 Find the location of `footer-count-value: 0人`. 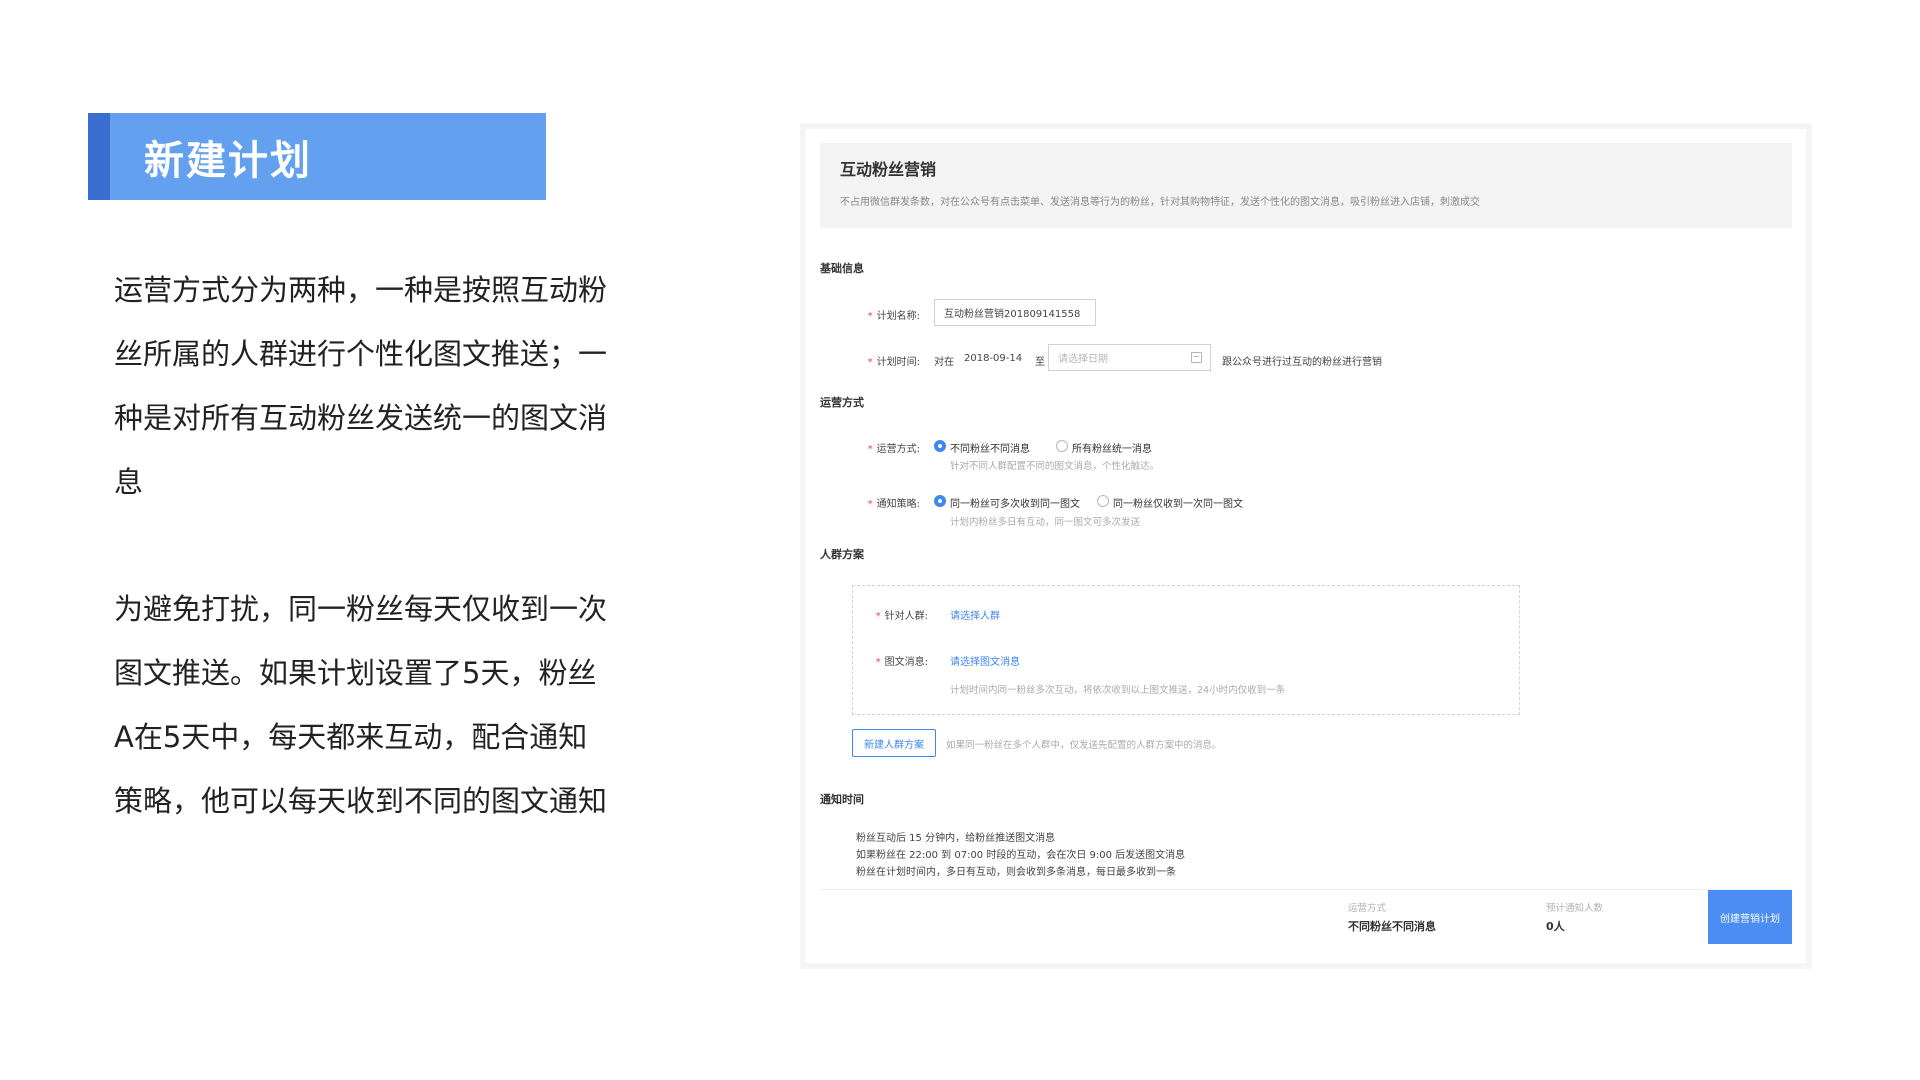

footer-count-value: 0人 is located at coordinates (1555, 926).